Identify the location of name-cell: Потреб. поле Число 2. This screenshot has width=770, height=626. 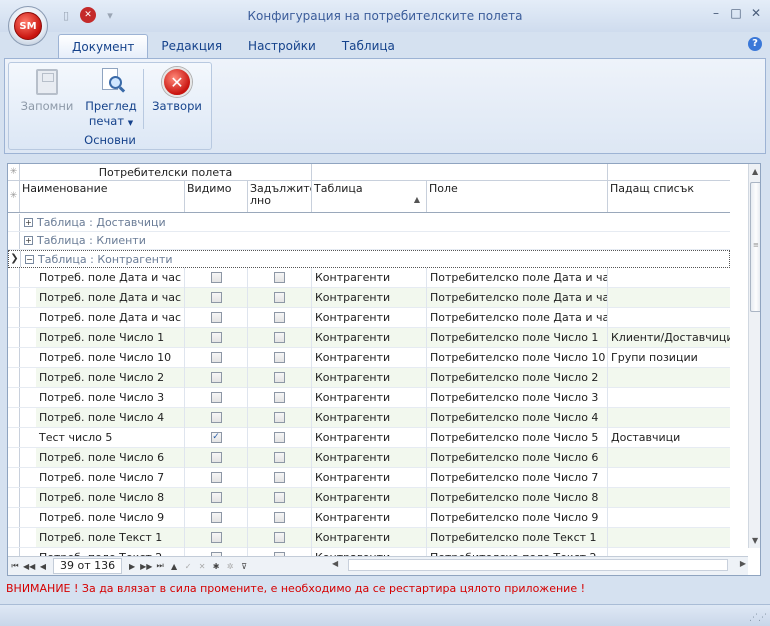
(110, 378).